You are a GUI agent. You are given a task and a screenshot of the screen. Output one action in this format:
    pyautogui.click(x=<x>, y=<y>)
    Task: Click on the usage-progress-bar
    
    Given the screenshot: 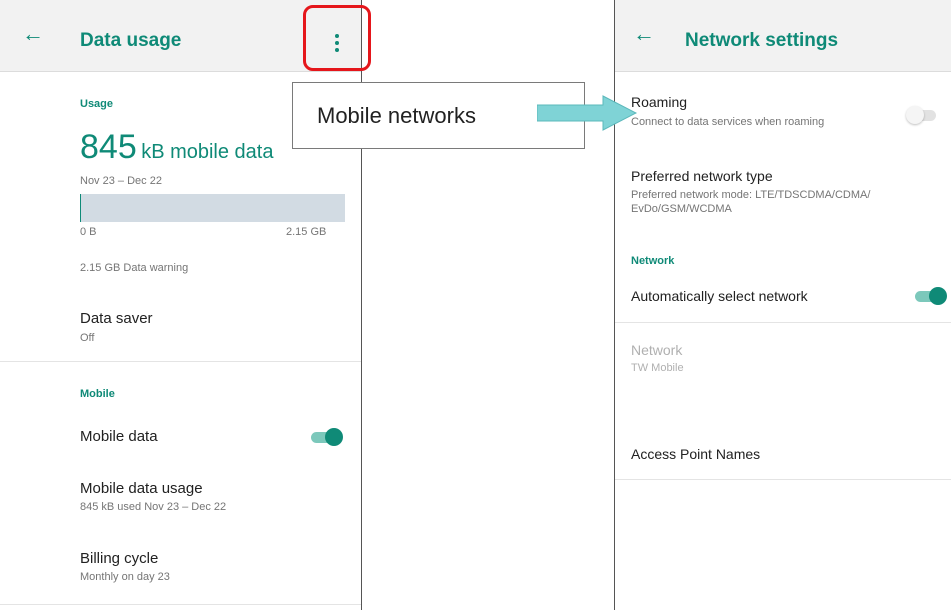 What is the action you would take?
    pyautogui.click(x=212, y=208)
    